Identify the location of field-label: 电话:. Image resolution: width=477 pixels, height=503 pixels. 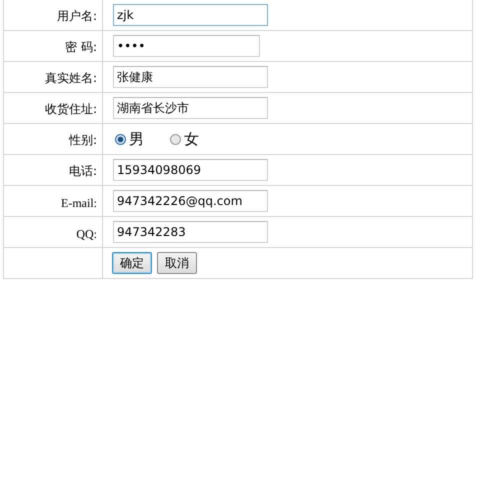
(82, 171).